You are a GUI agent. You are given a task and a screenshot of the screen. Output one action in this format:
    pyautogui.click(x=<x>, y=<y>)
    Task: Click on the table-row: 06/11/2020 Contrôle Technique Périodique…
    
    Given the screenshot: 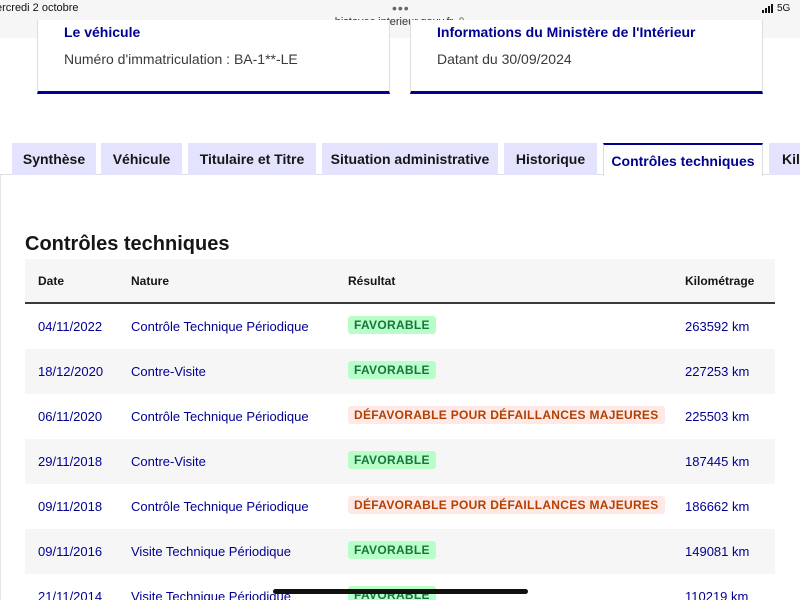 What is the action you would take?
    pyautogui.click(x=400, y=416)
    